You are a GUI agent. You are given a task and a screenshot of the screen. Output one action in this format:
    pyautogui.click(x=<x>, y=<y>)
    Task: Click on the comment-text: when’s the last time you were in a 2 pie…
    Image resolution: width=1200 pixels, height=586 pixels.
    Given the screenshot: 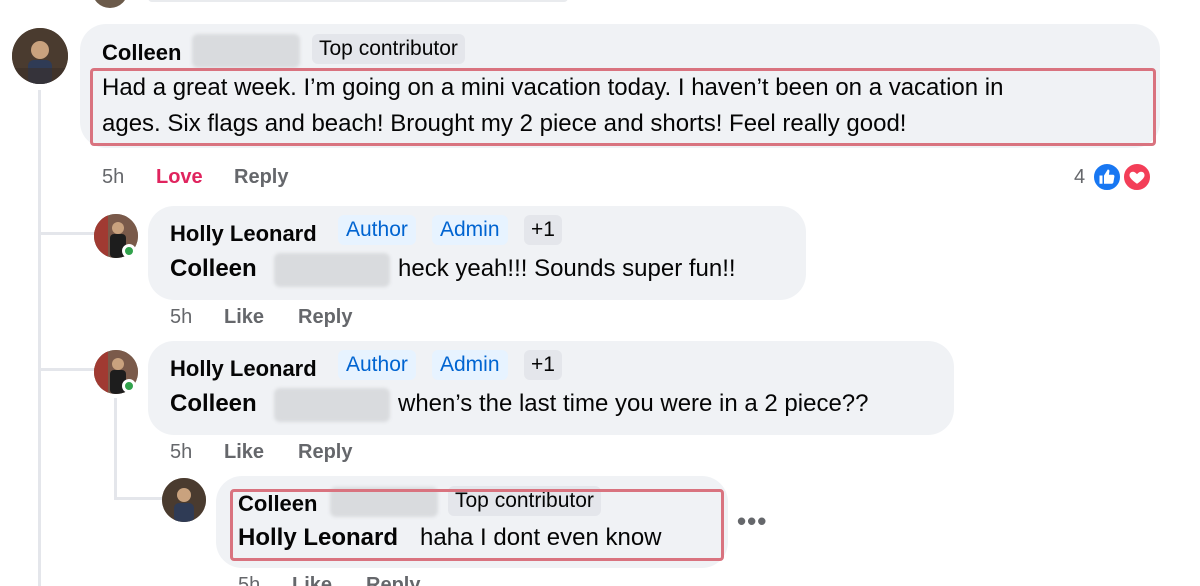 What is the action you would take?
    pyautogui.click(x=633, y=403)
    